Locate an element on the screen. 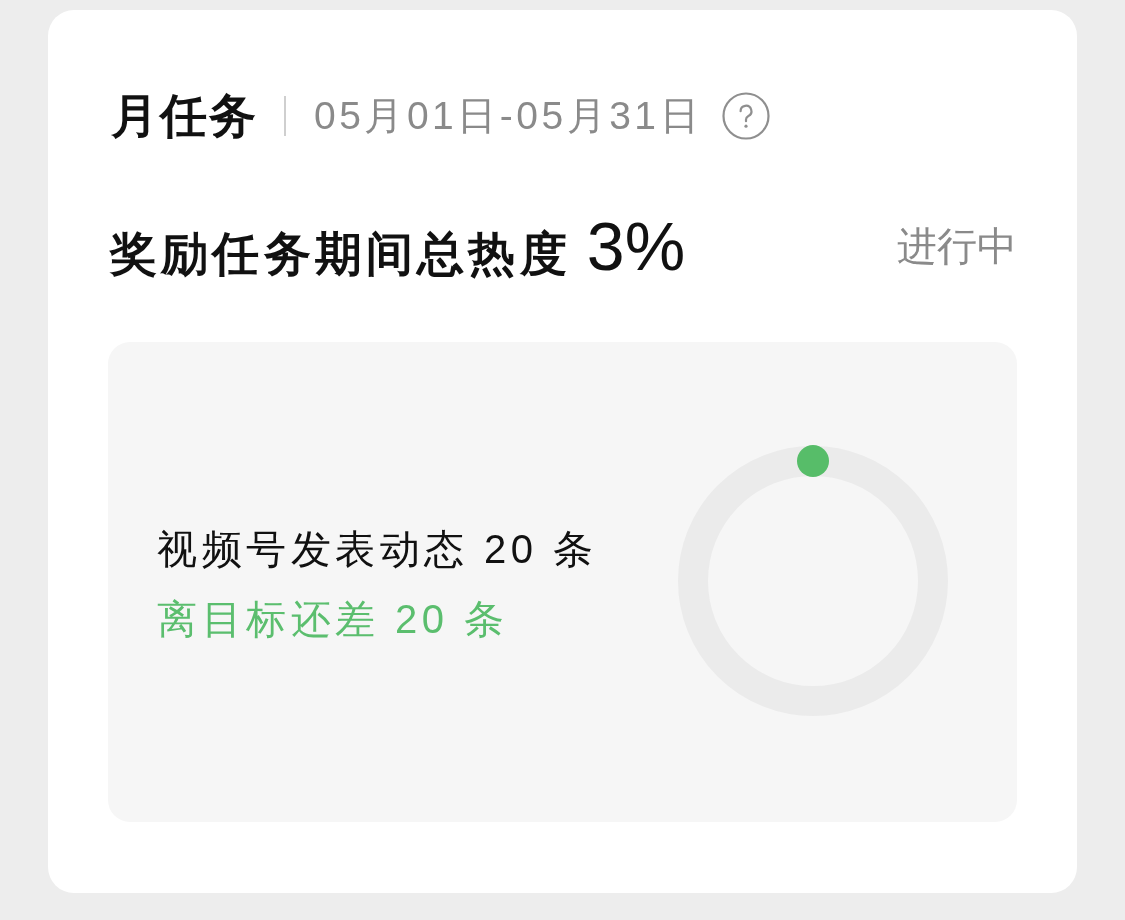 Image resolution: width=1125 pixels, height=920 pixels. heat-value: 3% is located at coordinates (636, 245).